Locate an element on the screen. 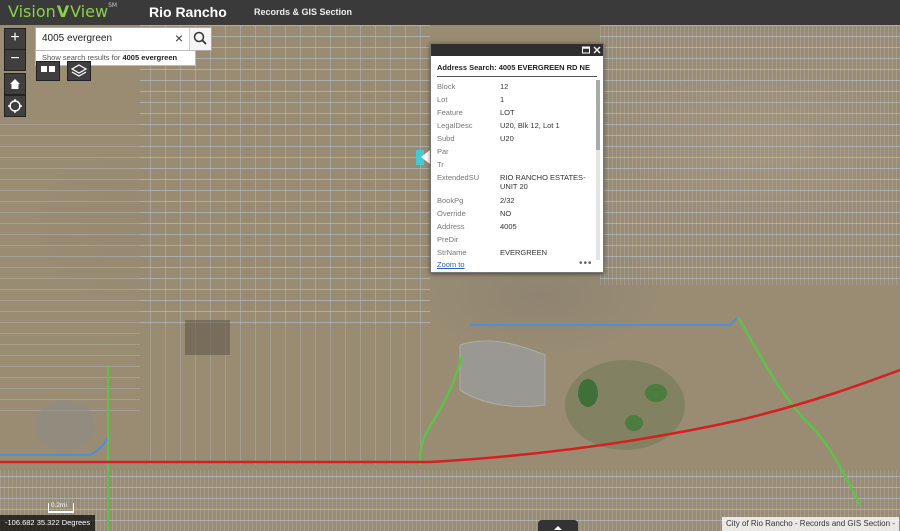  attr-row-par: Par is located at coordinates (515, 151).